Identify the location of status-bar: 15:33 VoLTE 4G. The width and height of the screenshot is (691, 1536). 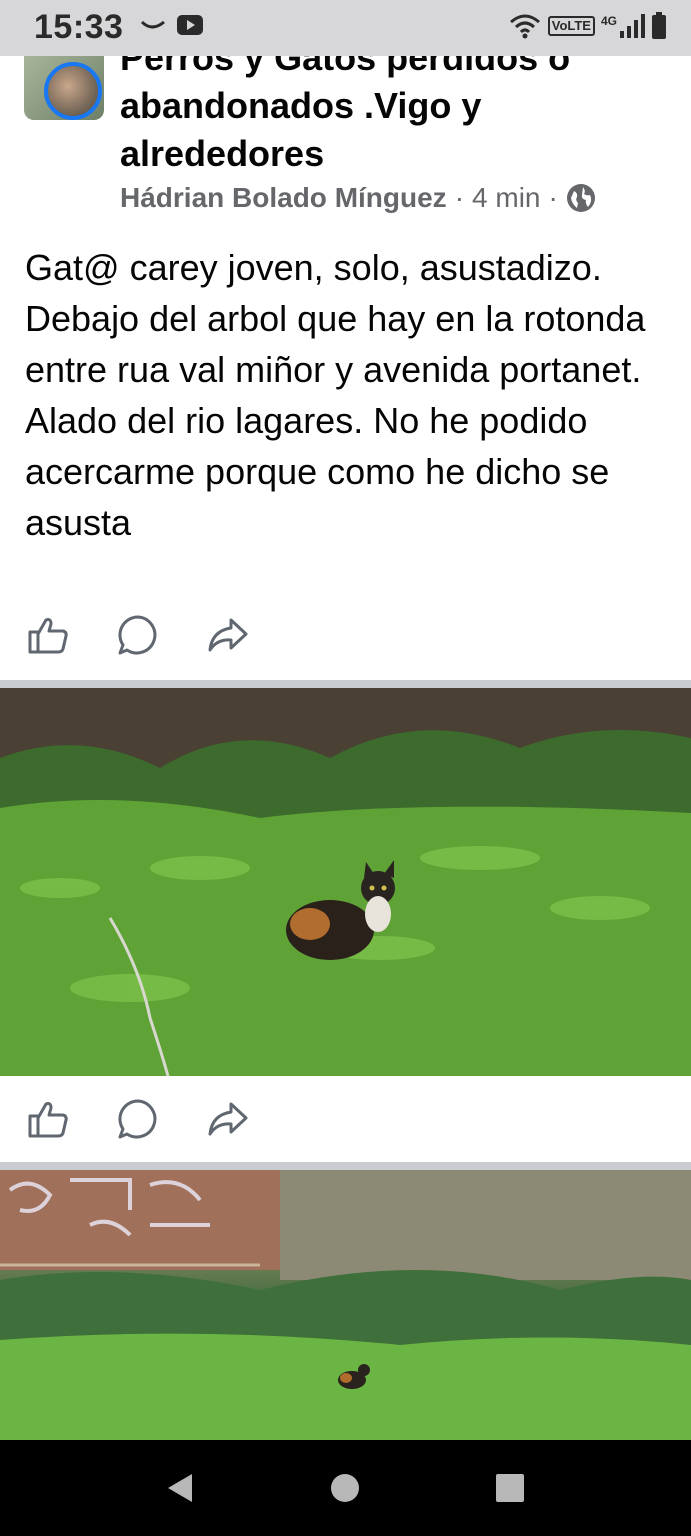
(345, 28).